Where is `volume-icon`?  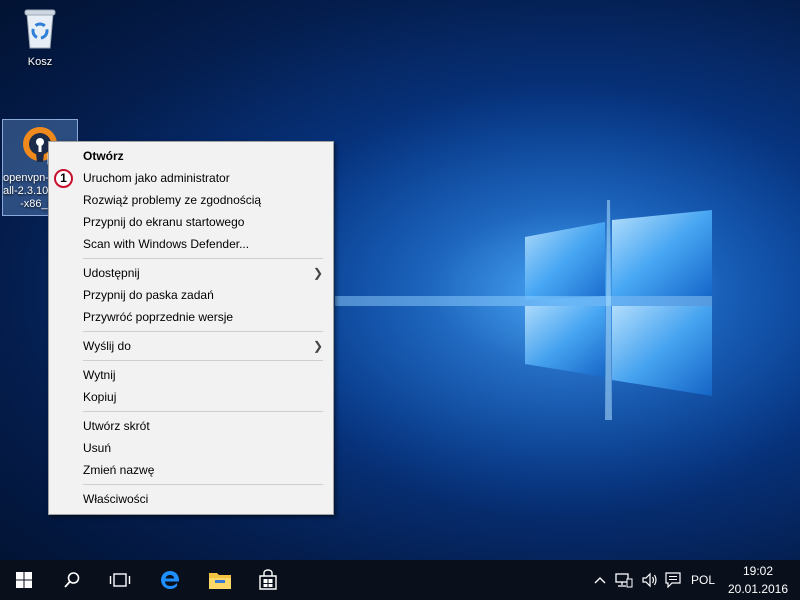
volume-icon is located at coordinates (649, 580).